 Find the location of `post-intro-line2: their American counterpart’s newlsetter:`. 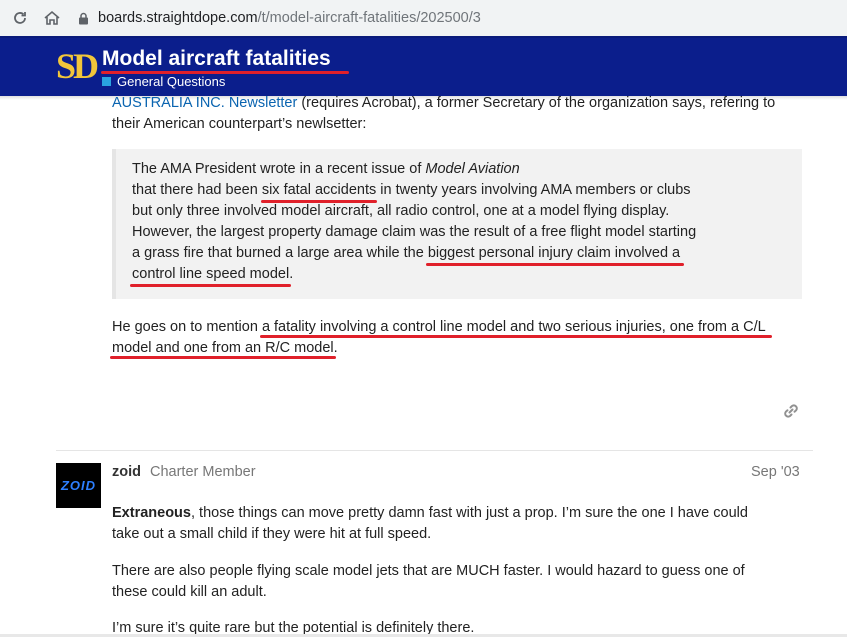

post-intro-line2: their American counterpart’s newlsetter: is located at coordinates (239, 124).